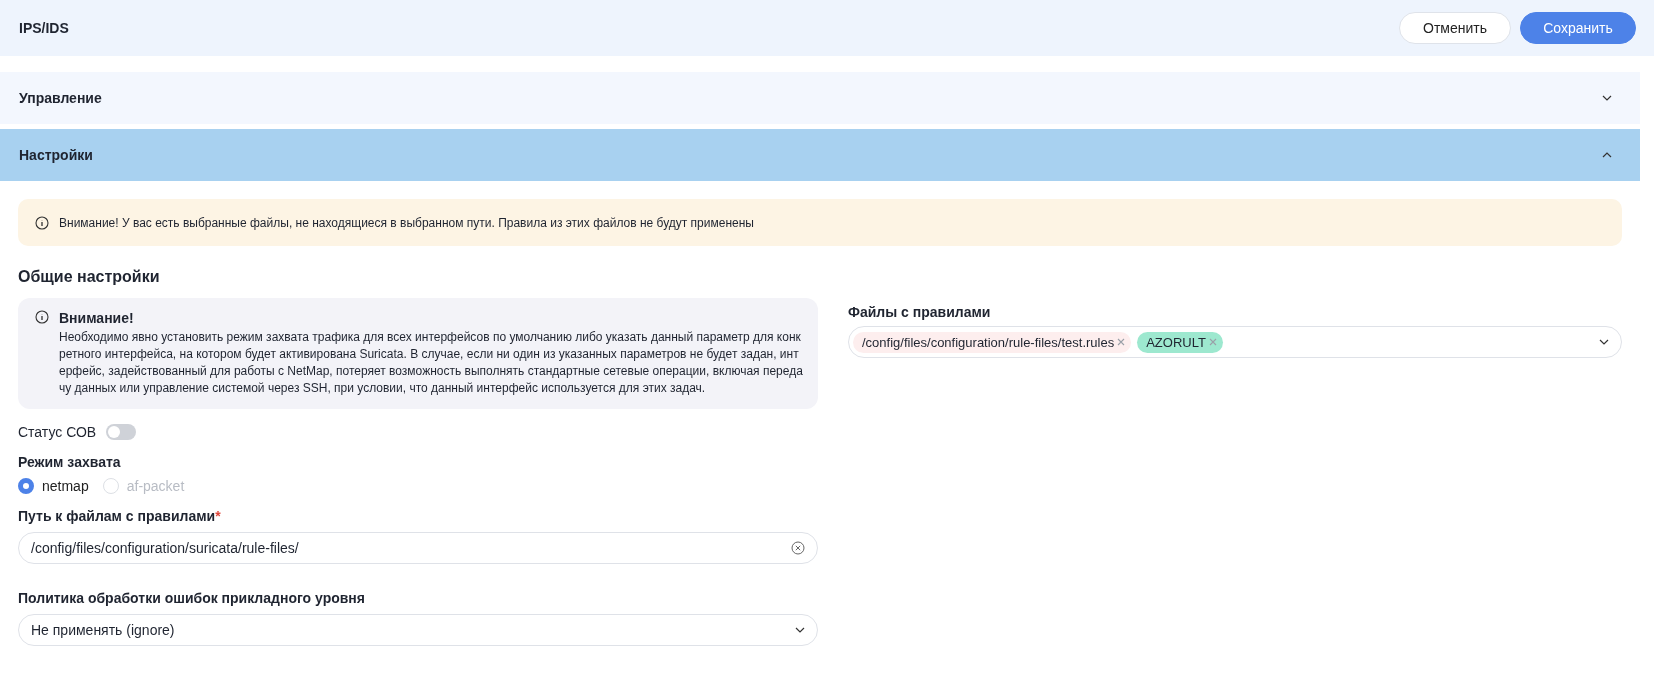 The image size is (1654, 681). I want to click on file-tag: AZORULT, so click(1180, 342).